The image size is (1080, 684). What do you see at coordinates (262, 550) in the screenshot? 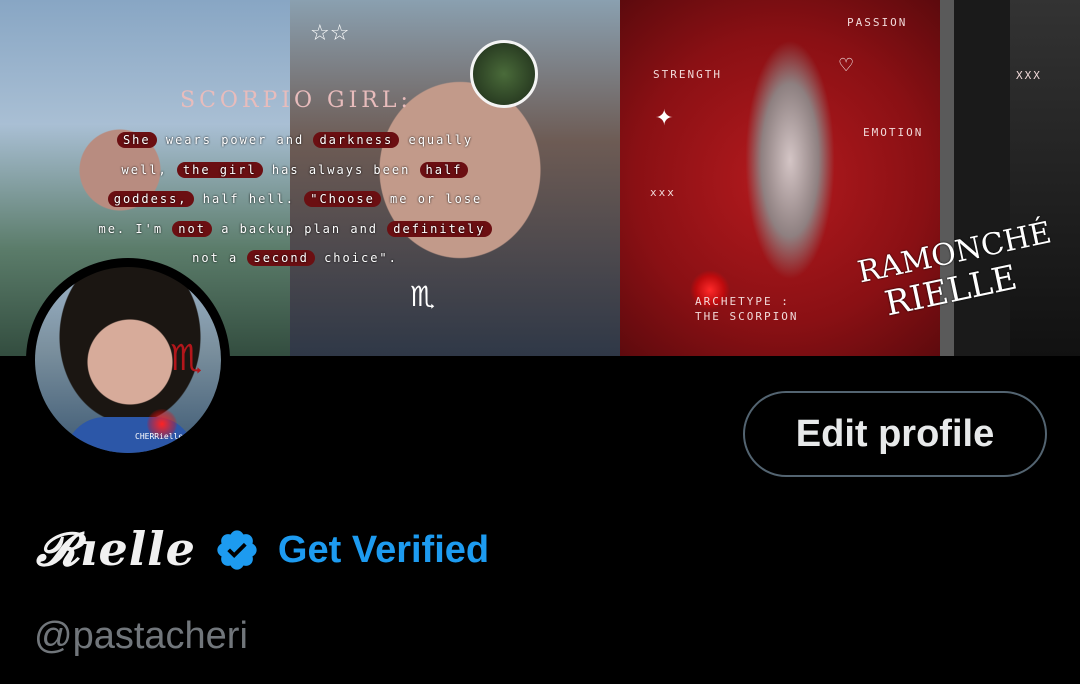
I see `name-row: 𝓡ıelle Get Verified` at bounding box center [262, 550].